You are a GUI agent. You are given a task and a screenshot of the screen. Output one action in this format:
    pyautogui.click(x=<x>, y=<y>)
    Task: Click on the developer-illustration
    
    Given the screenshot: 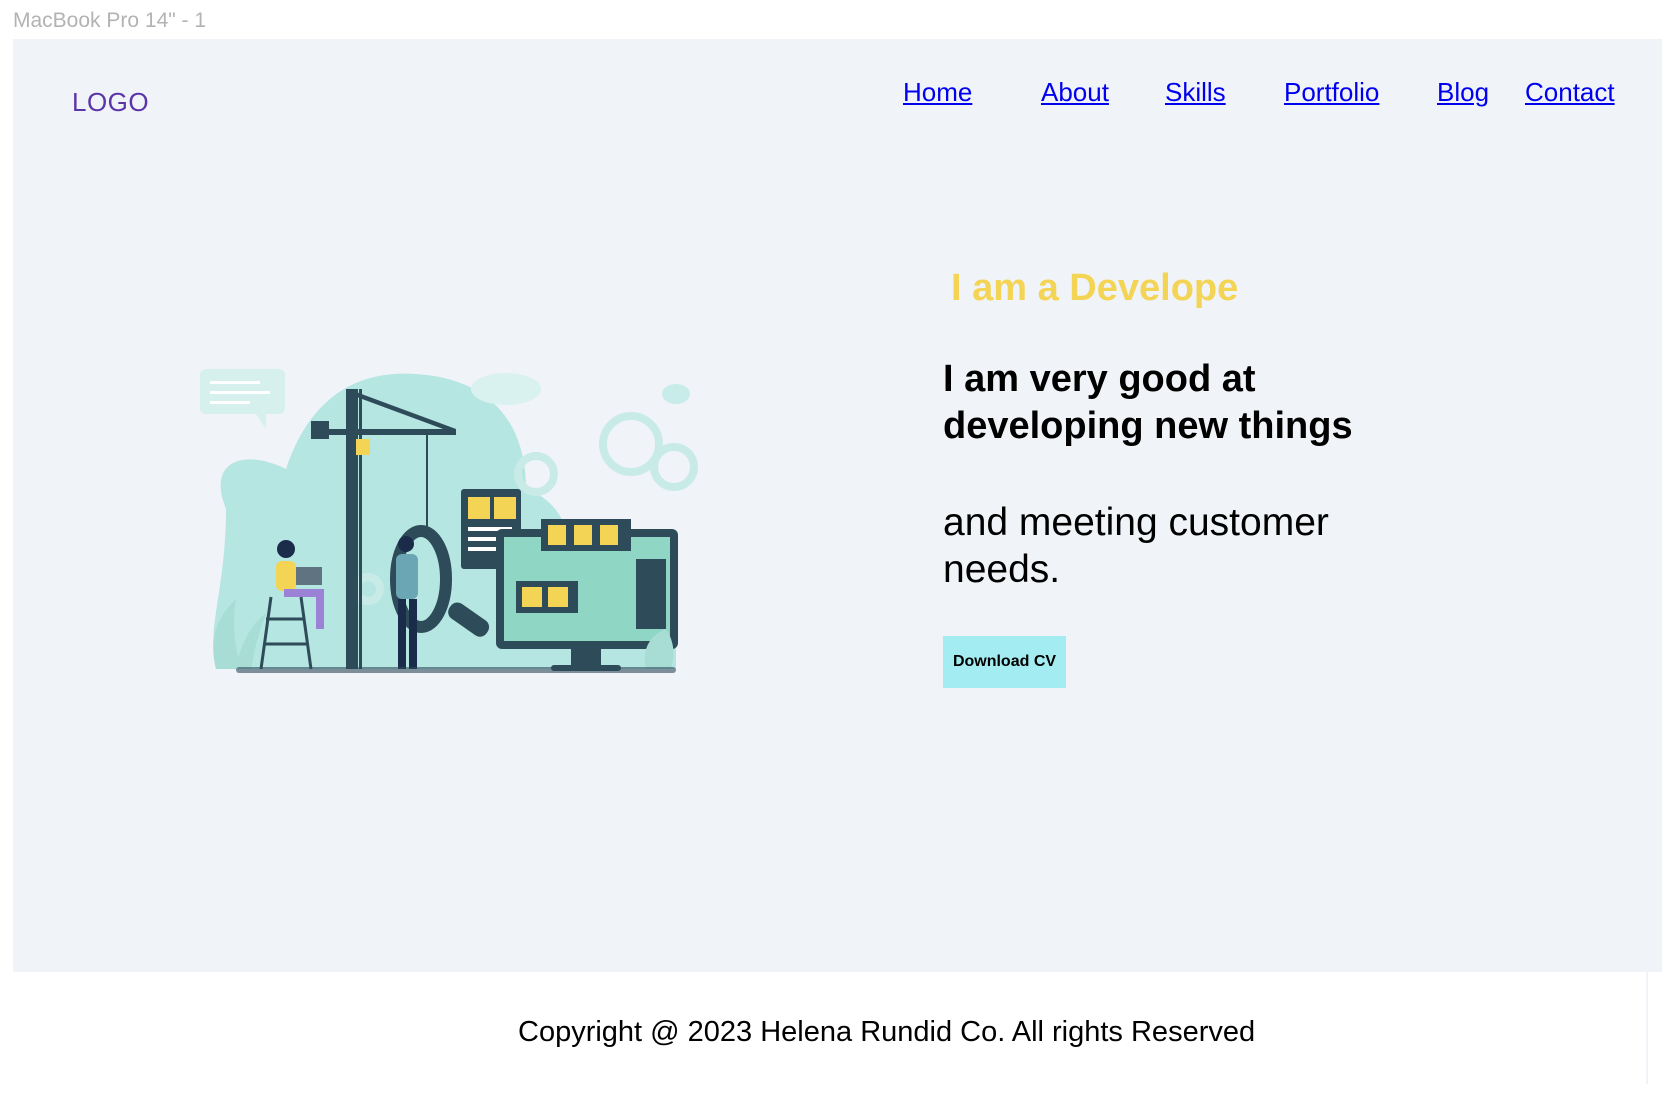 What is the action you would take?
    pyautogui.click(x=449, y=521)
    